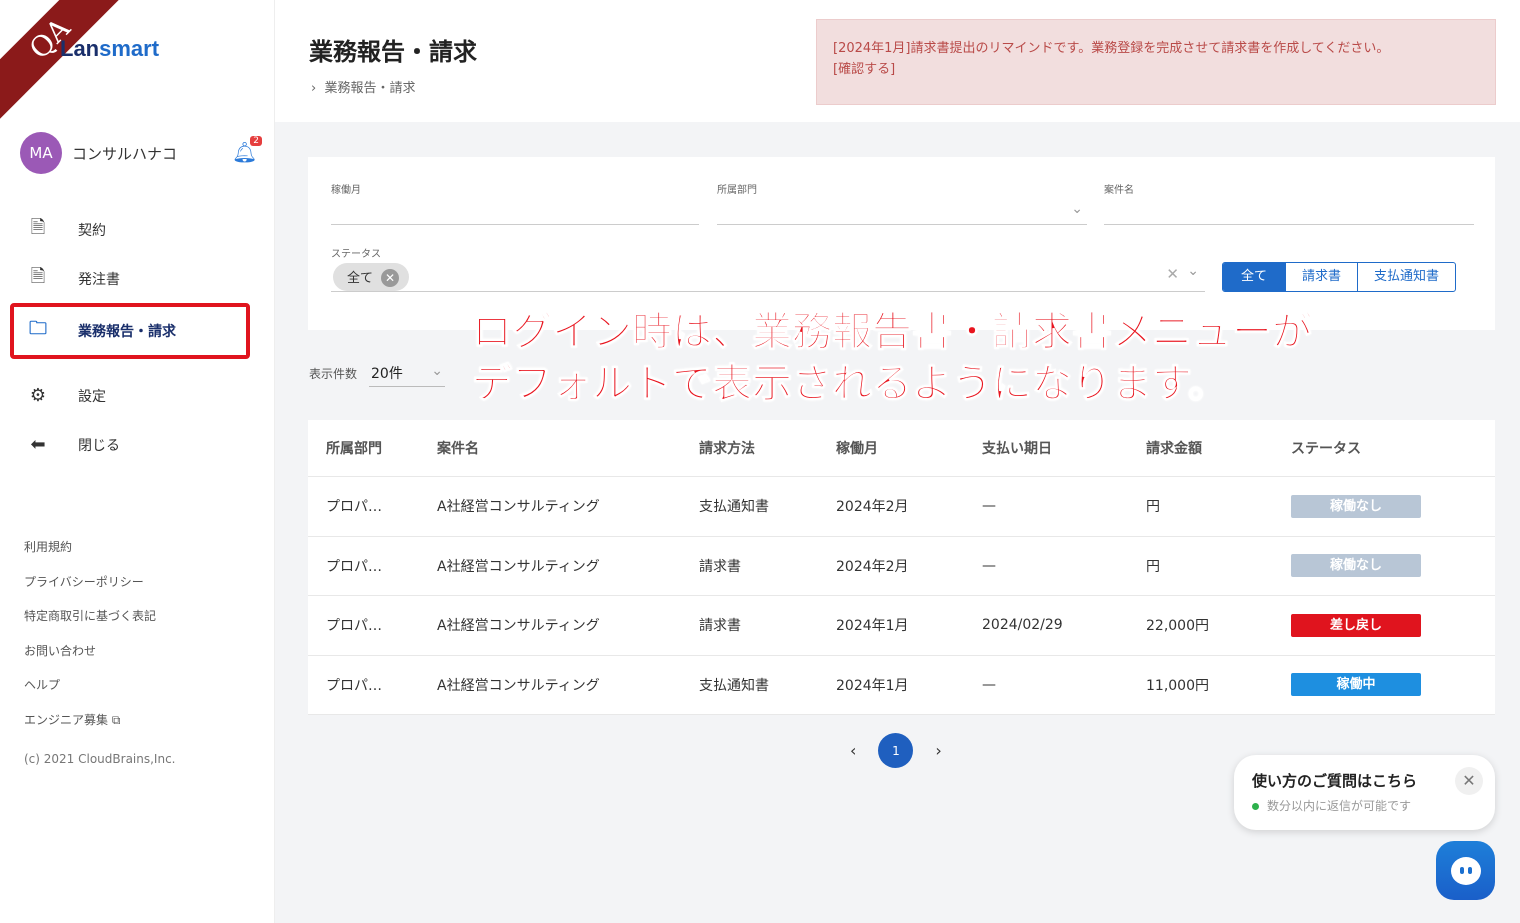  What do you see at coordinates (90, 590) in the screenshot?
I see `link-privacy: プライバシーポリシー` at bounding box center [90, 590].